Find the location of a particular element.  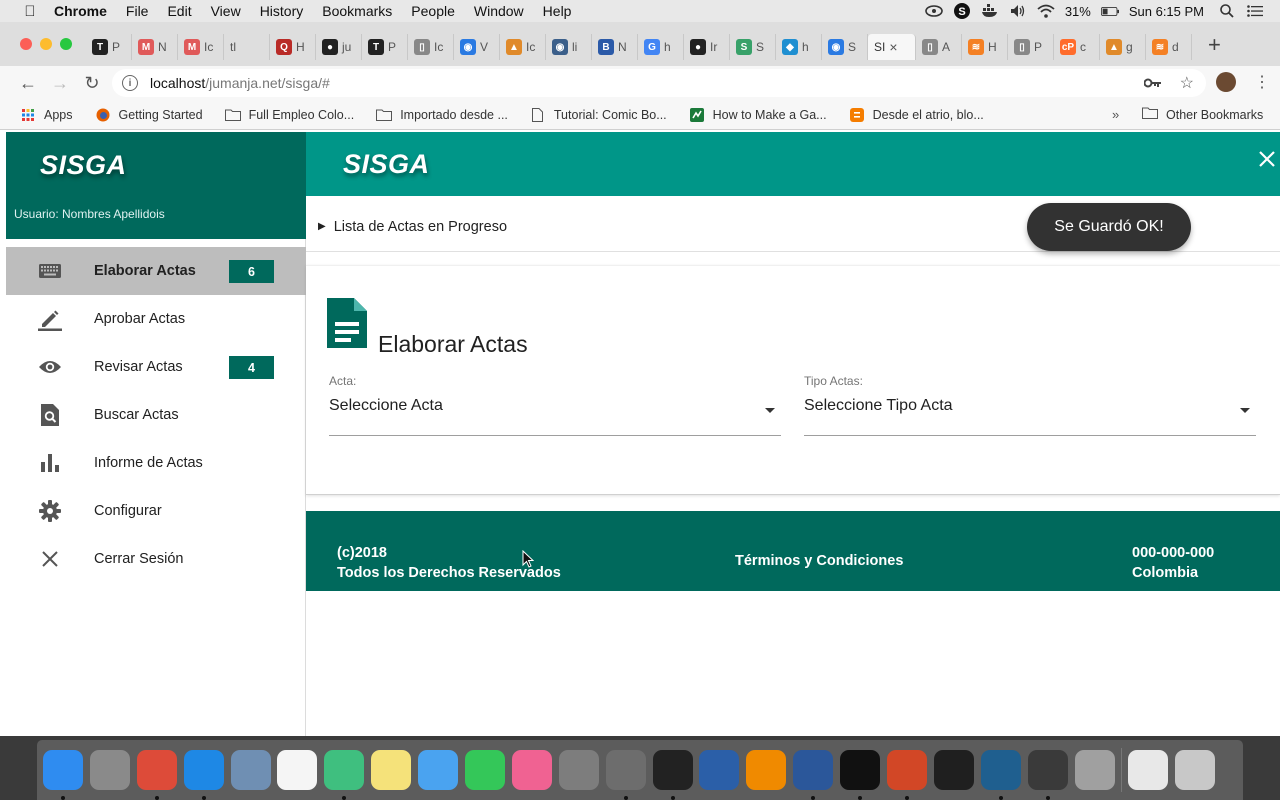

back-arrow-icon: ← is located at coordinates (28, 83).